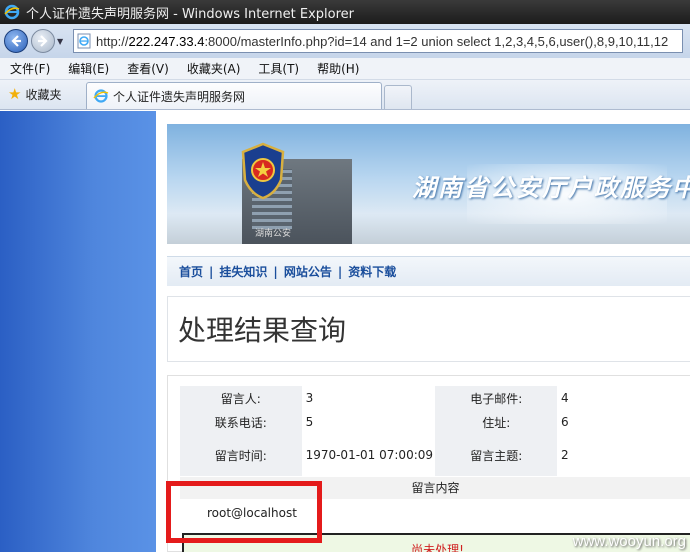 This screenshot has height=552, width=690. I want to click on table-row: 联系电话: 5 住址: 6, so click(435, 422).